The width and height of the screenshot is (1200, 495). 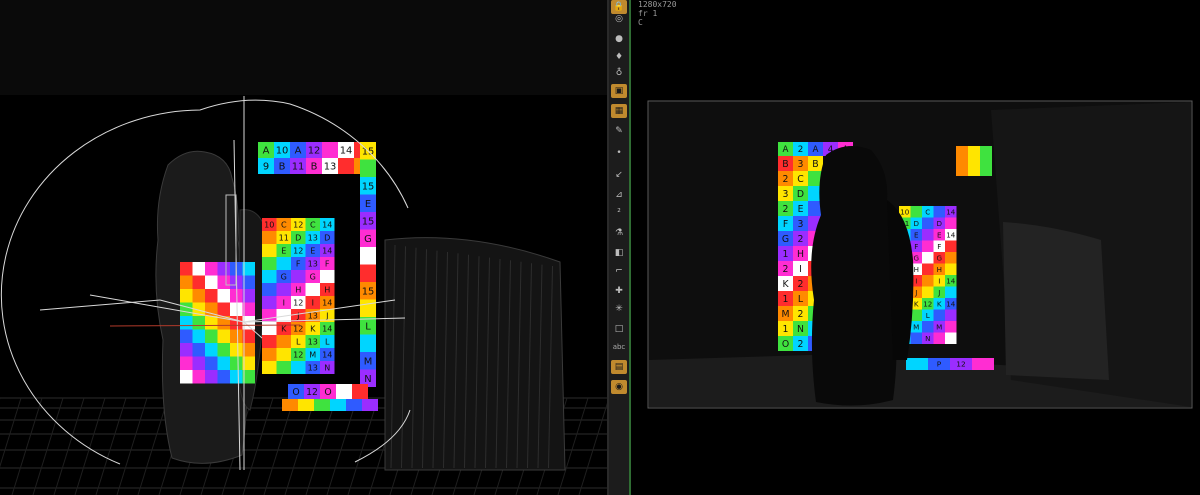 What do you see at coordinates (619, 291) in the screenshot?
I see `crosshair-icon: ✚` at bounding box center [619, 291].